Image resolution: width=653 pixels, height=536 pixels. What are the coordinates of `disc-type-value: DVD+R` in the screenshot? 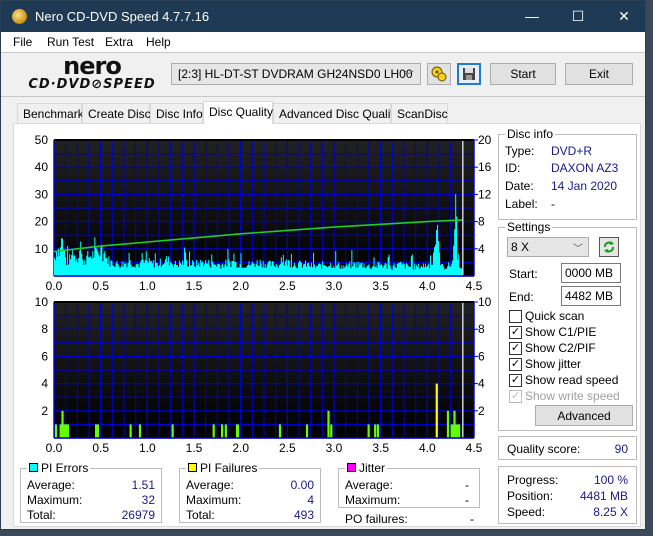 It's located at (572, 151).